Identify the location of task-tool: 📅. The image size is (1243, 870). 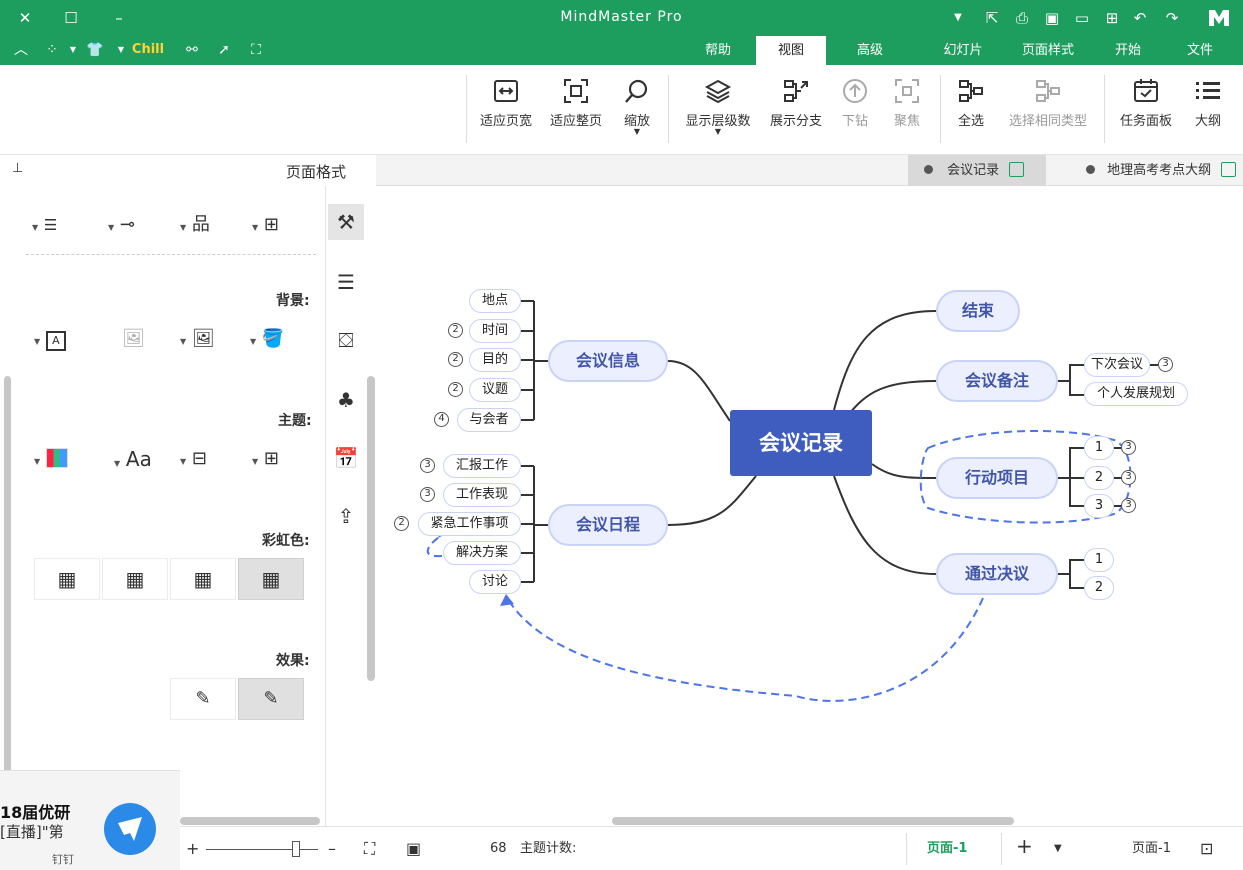
(346, 458).